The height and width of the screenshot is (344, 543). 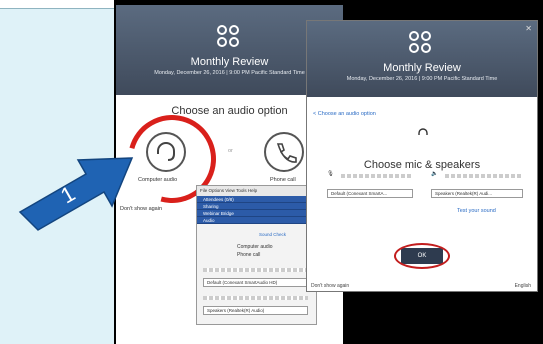 I want to click on front-dont-show: Don't show again, so click(x=330, y=286).